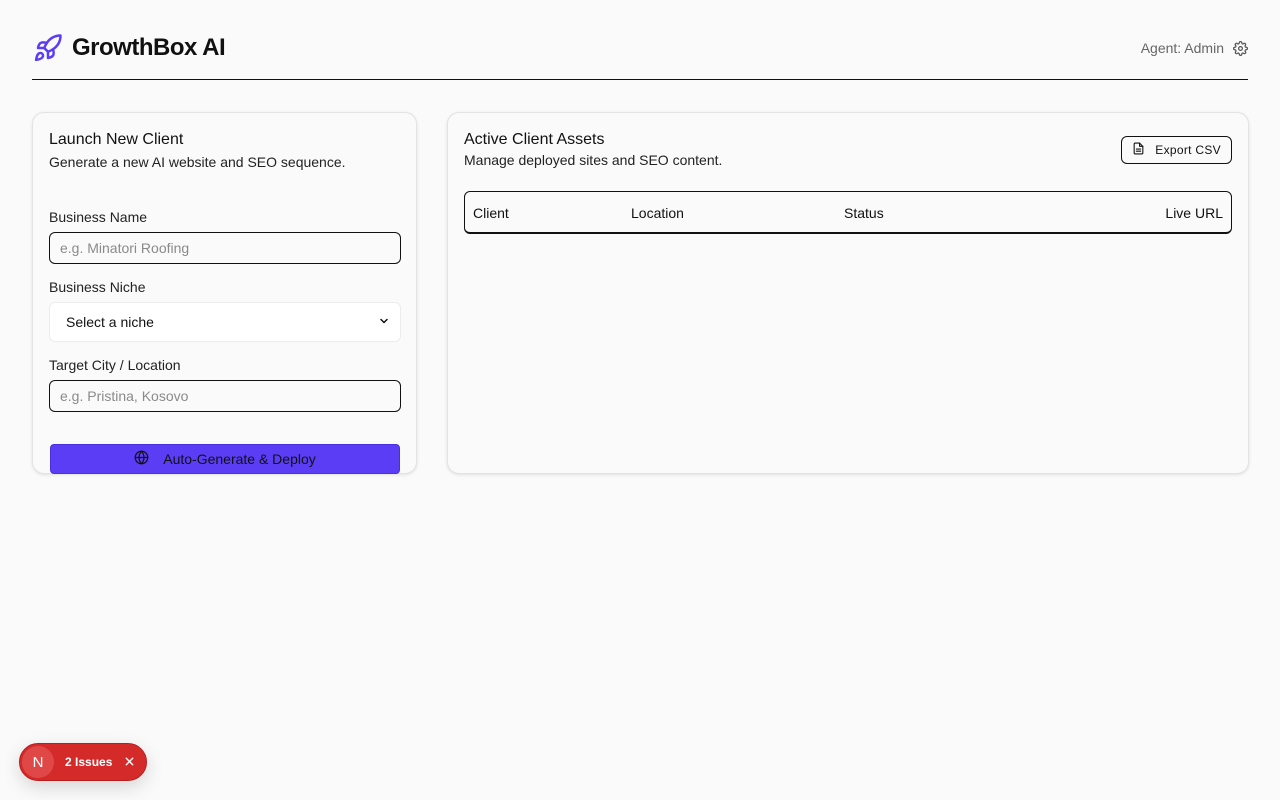 The width and height of the screenshot is (1280, 800). What do you see at coordinates (98, 217) in the screenshot?
I see `business-name-label: Business Name` at bounding box center [98, 217].